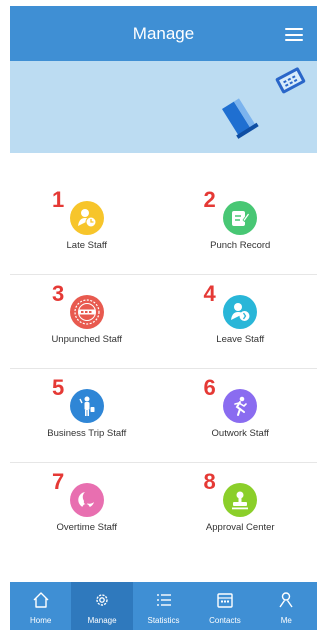  I want to click on outwork-staff-tile: 6 Outwork Staff, so click(241, 415).